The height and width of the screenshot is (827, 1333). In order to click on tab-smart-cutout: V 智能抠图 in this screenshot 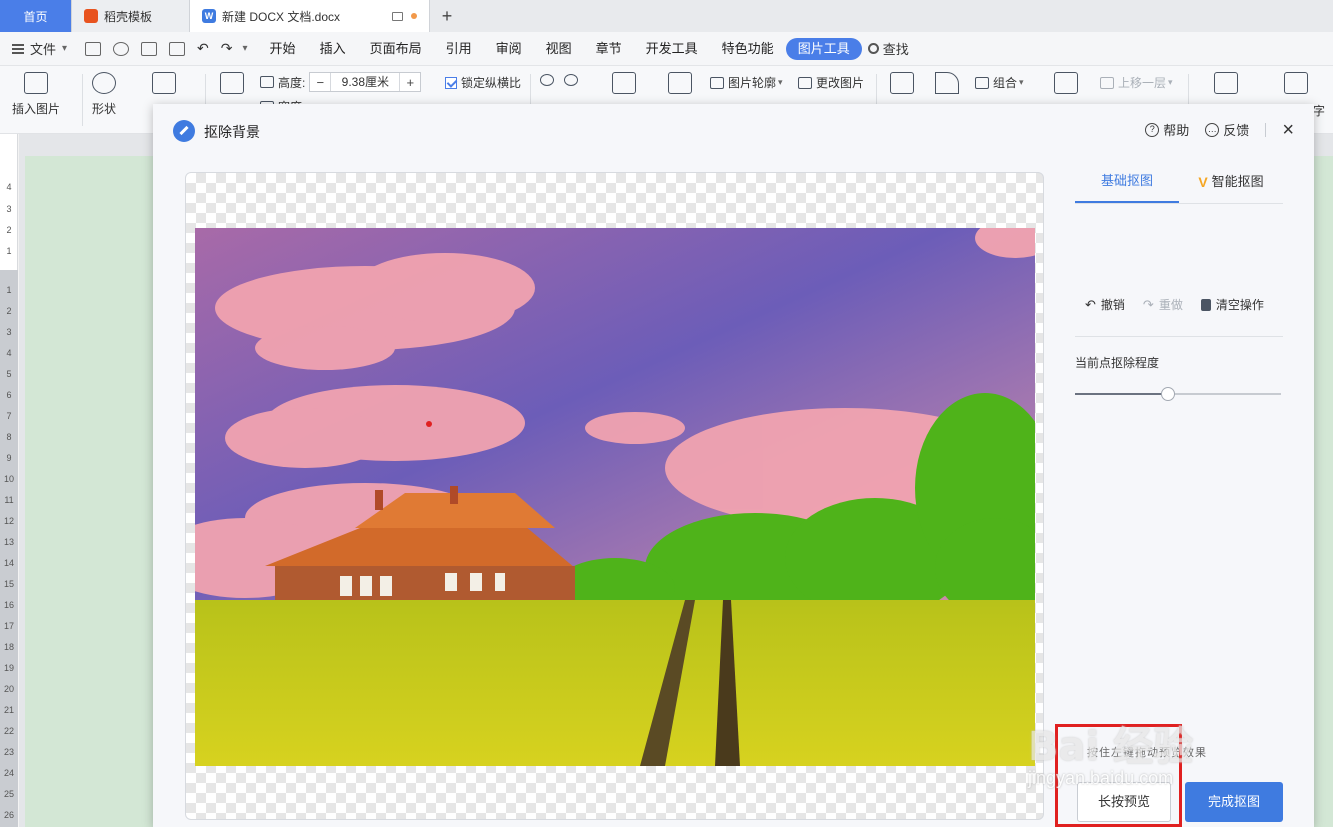, I will do `click(1231, 181)`.